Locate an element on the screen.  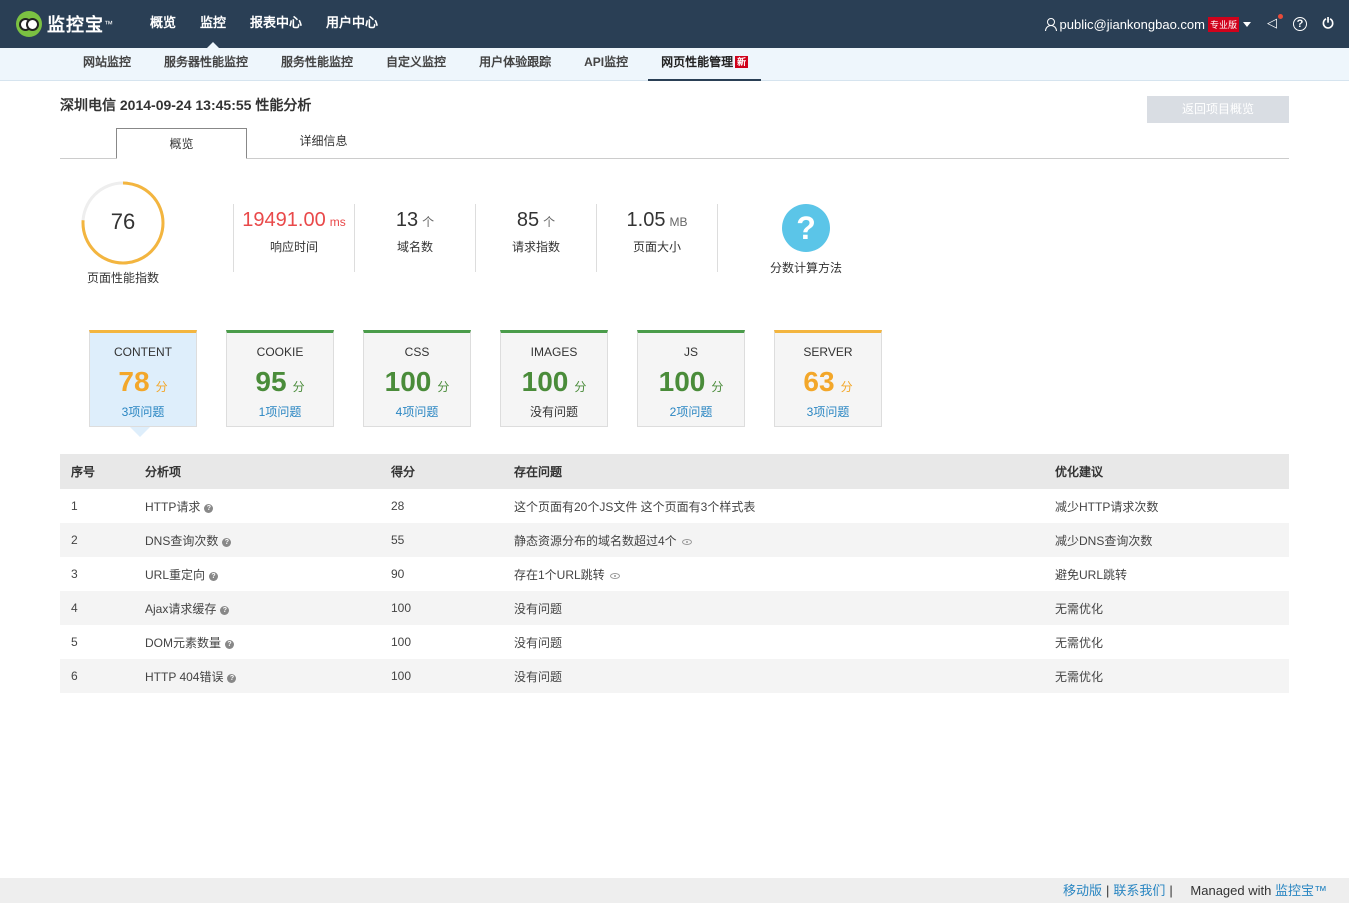
speaker-icon: ◁ is located at coordinates (1274, 22).